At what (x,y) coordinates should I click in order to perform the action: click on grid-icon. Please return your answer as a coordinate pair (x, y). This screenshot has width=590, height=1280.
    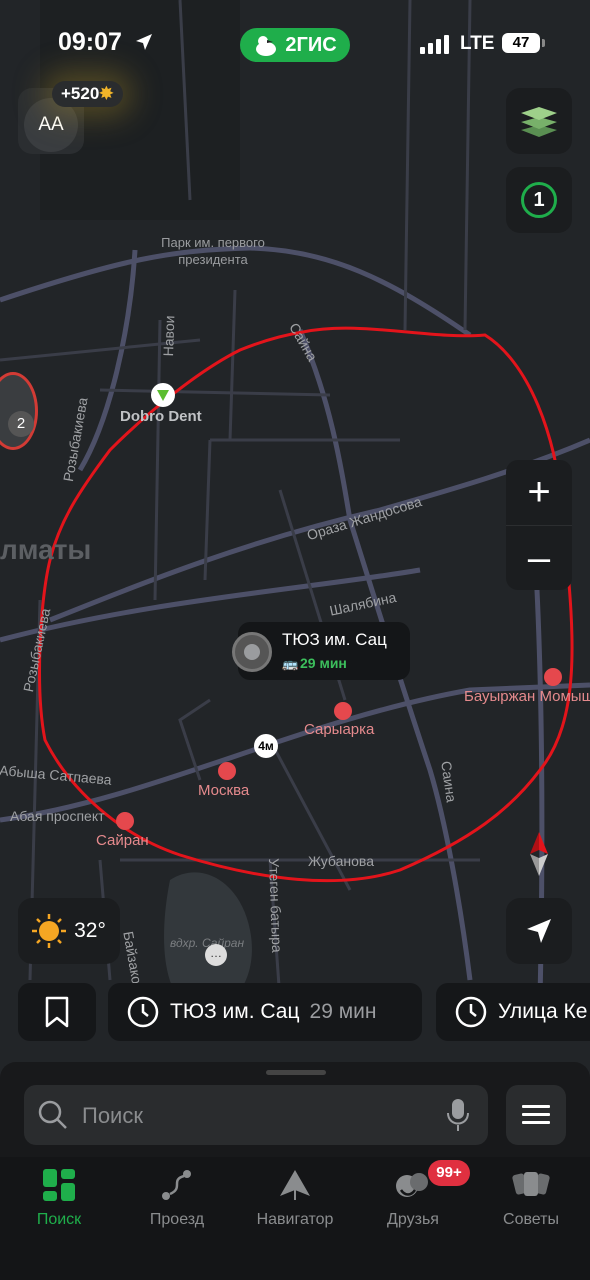
    Looking at the image, I should click on (59, 1185).